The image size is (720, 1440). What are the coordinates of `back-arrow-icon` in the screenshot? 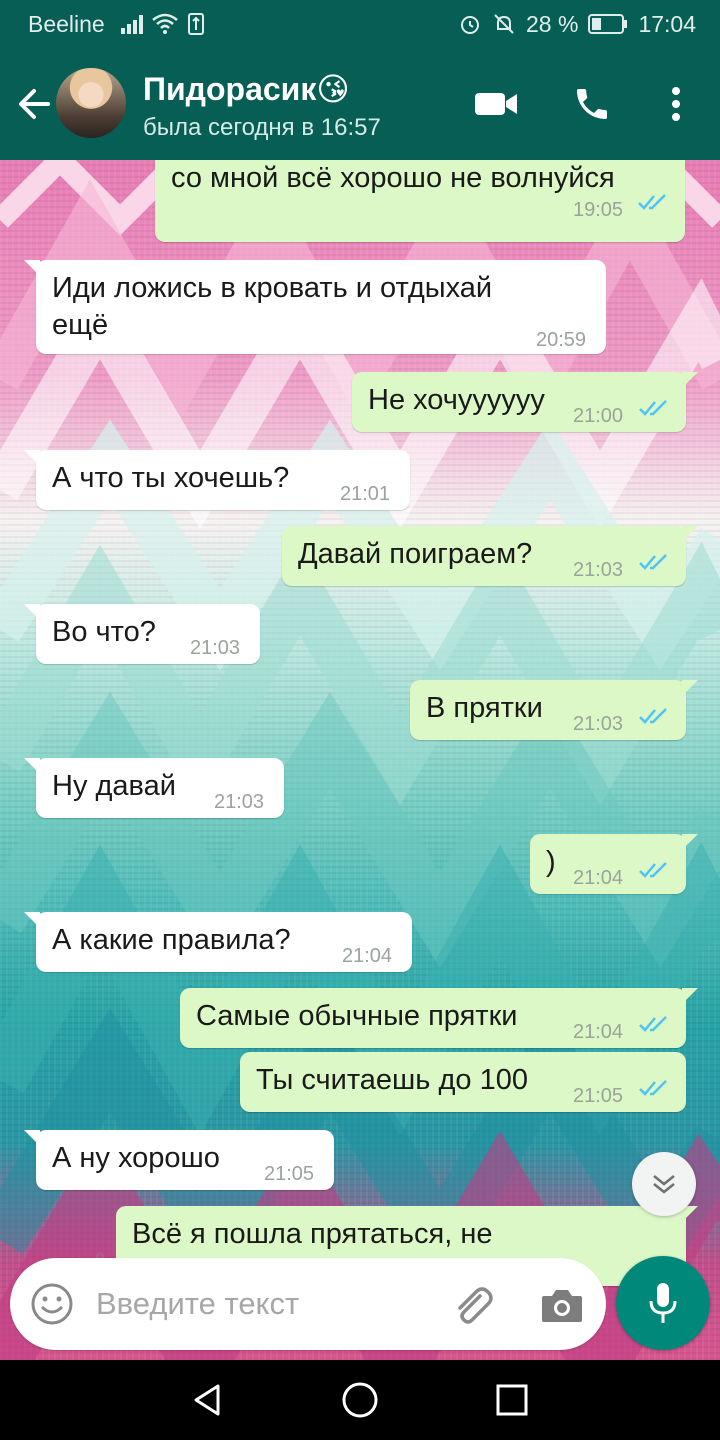 It's located at (34, 104).